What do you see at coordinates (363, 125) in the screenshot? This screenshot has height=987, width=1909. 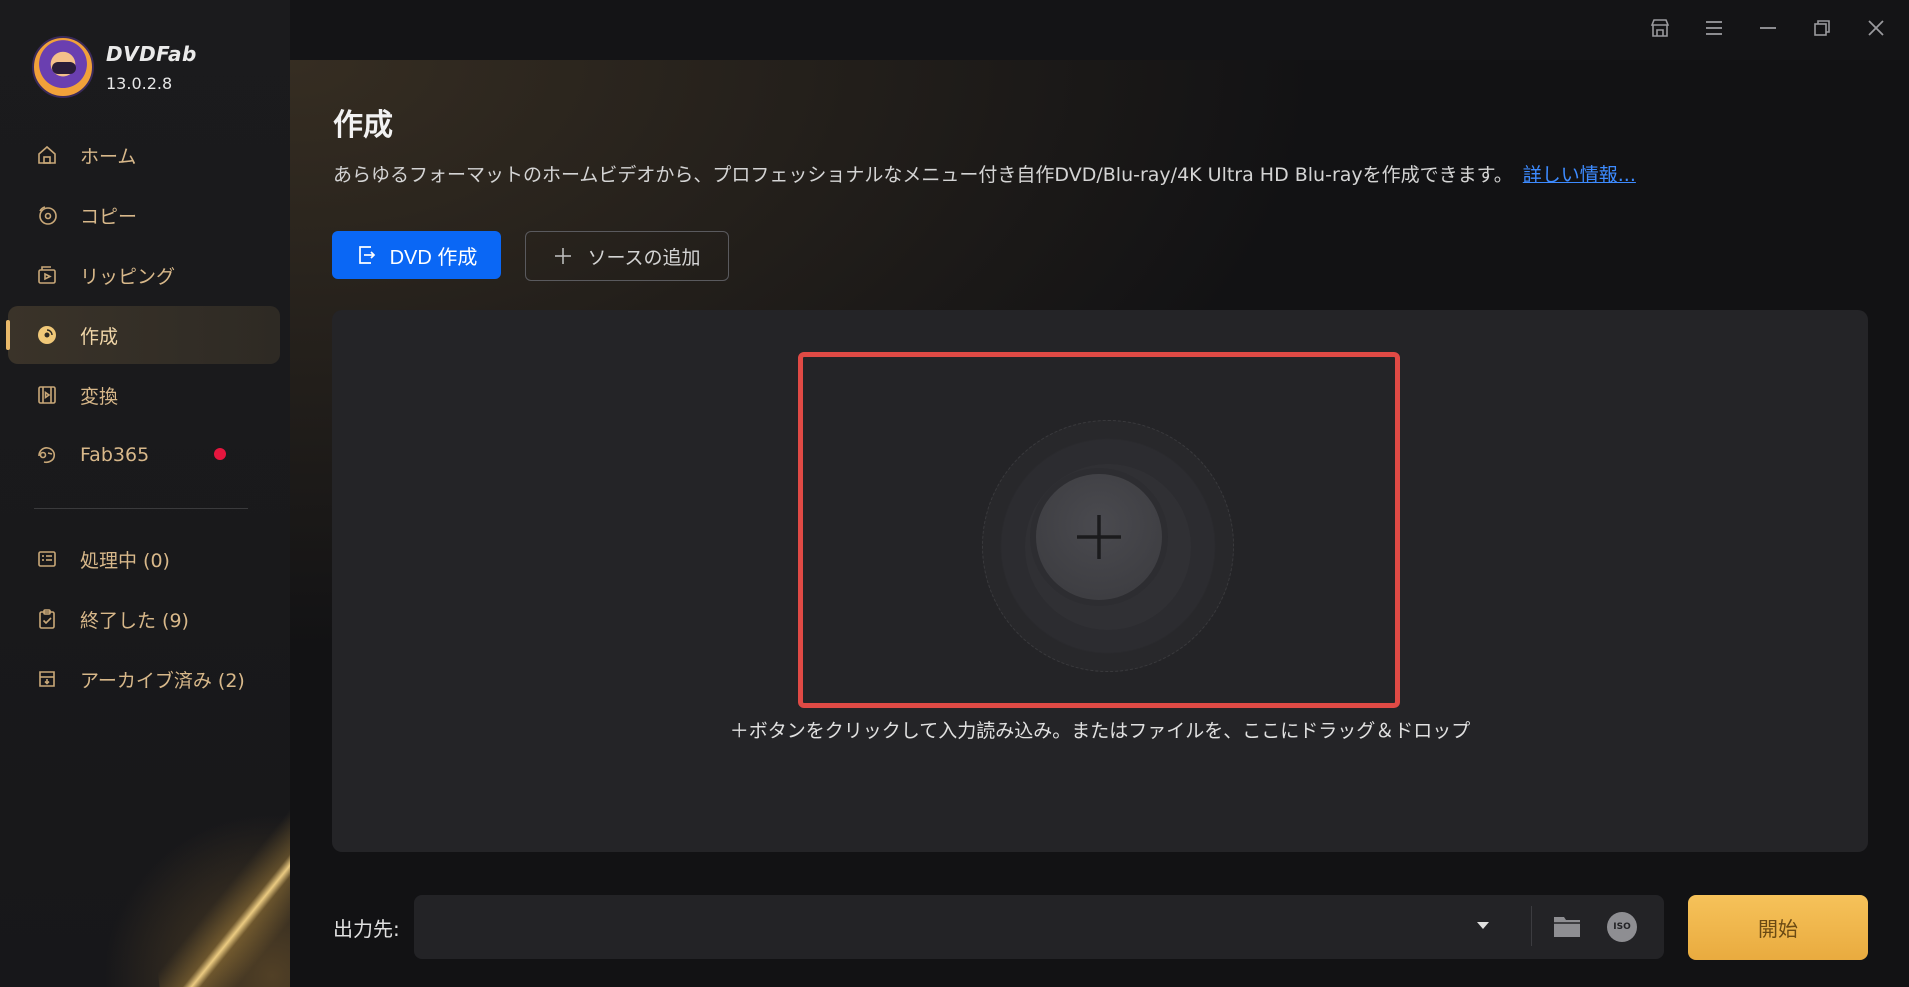 I see `page-title: 作成` at bounding box center [363, 125].